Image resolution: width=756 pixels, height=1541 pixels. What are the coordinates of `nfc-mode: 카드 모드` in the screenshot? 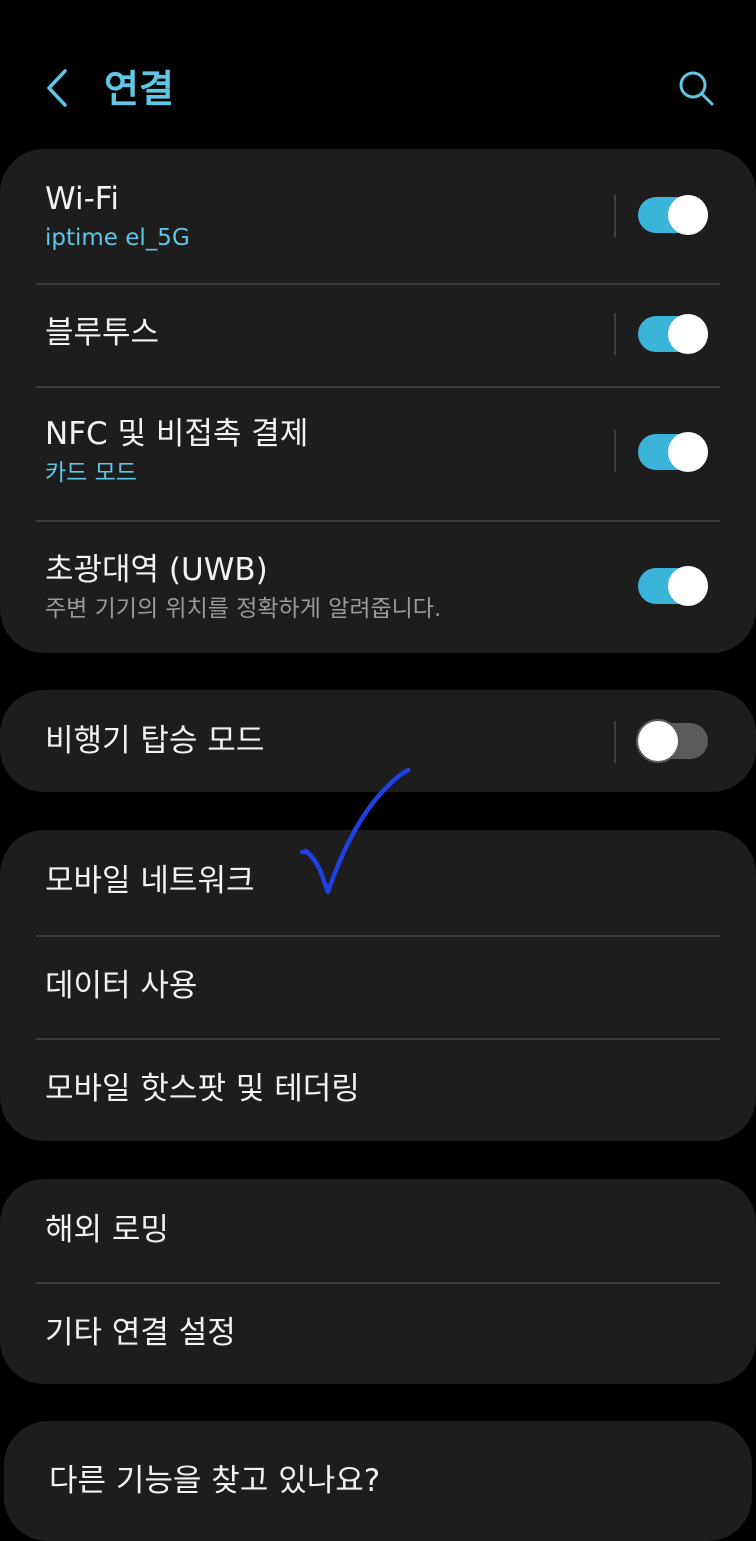 It's located at (91, 473).